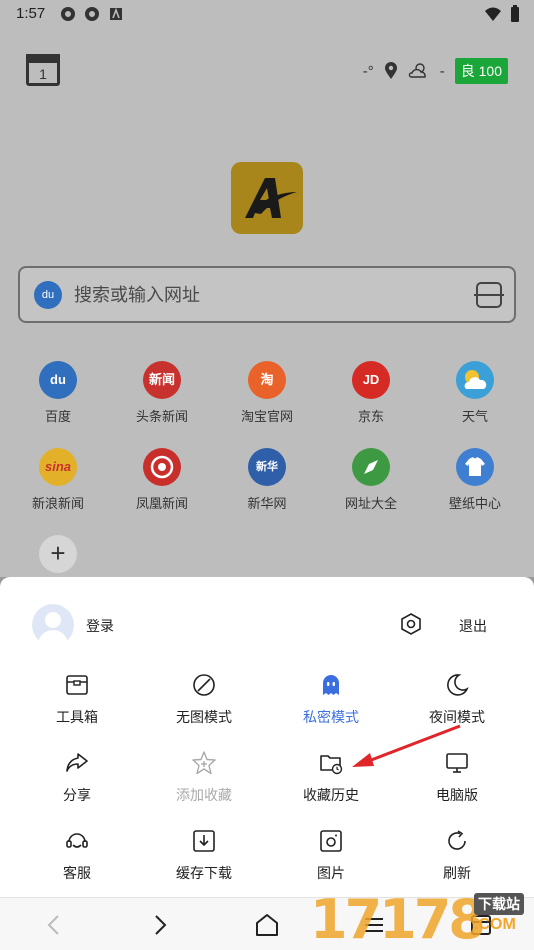 The width and height of the screenshot is (534, 950). What do you see at coordinates (57, 503) in the screenshot?
I see `shortcut-label: 新浪新闻` at bounding box center [57, 503].